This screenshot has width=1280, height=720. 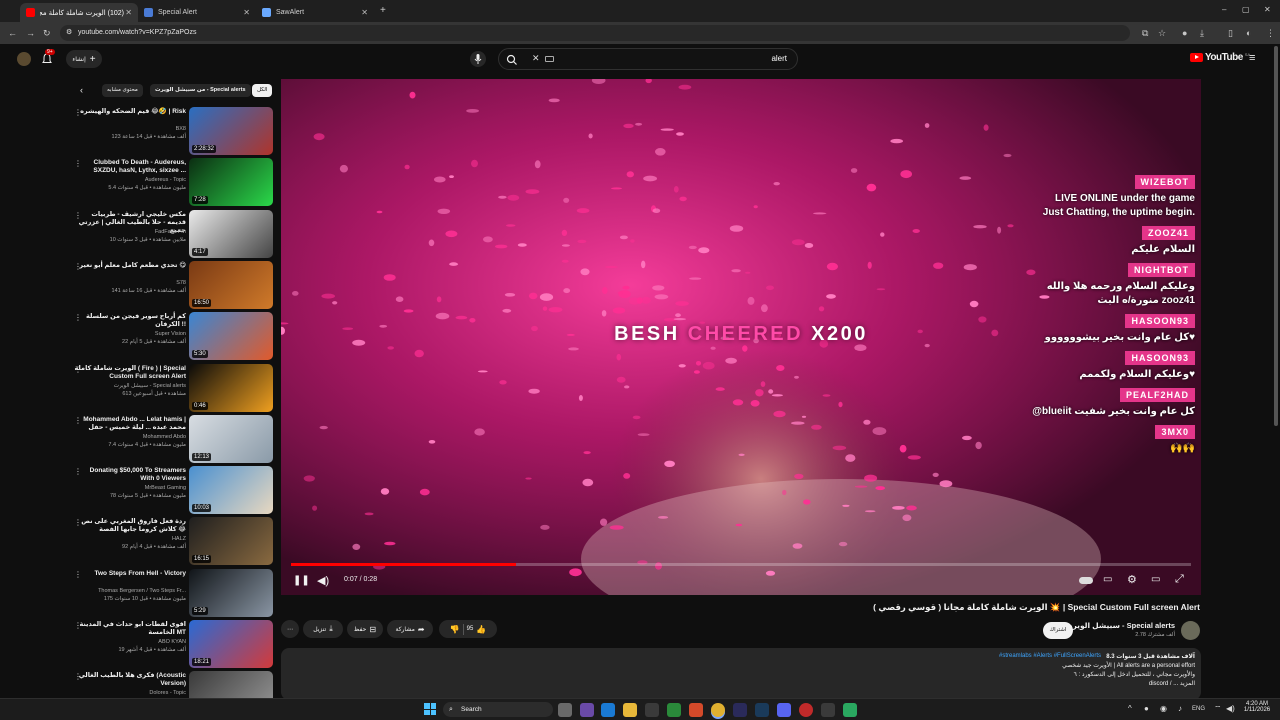 I want to click on autoplay-toggle, so click(x=1086, y=580).